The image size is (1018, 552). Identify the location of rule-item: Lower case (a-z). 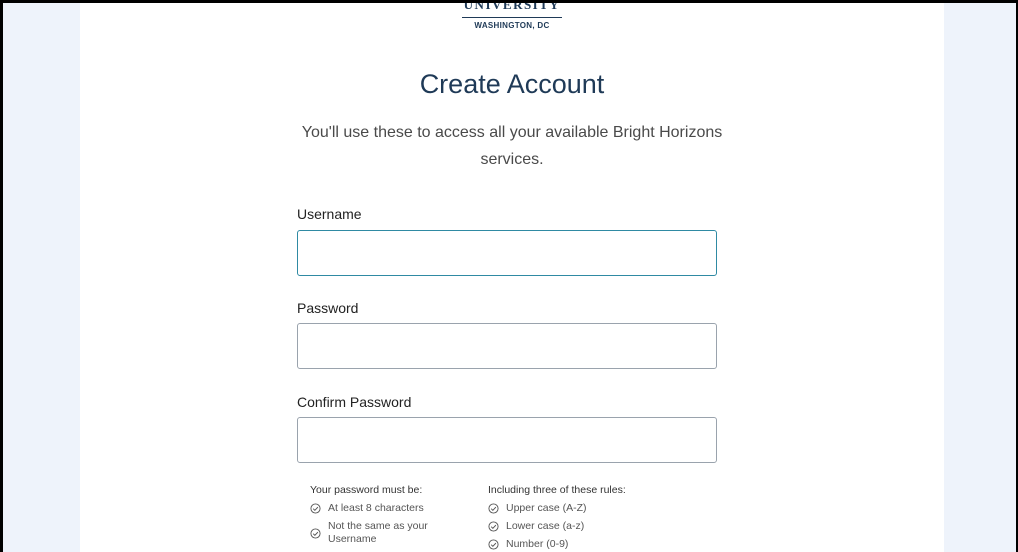
(588, 526).